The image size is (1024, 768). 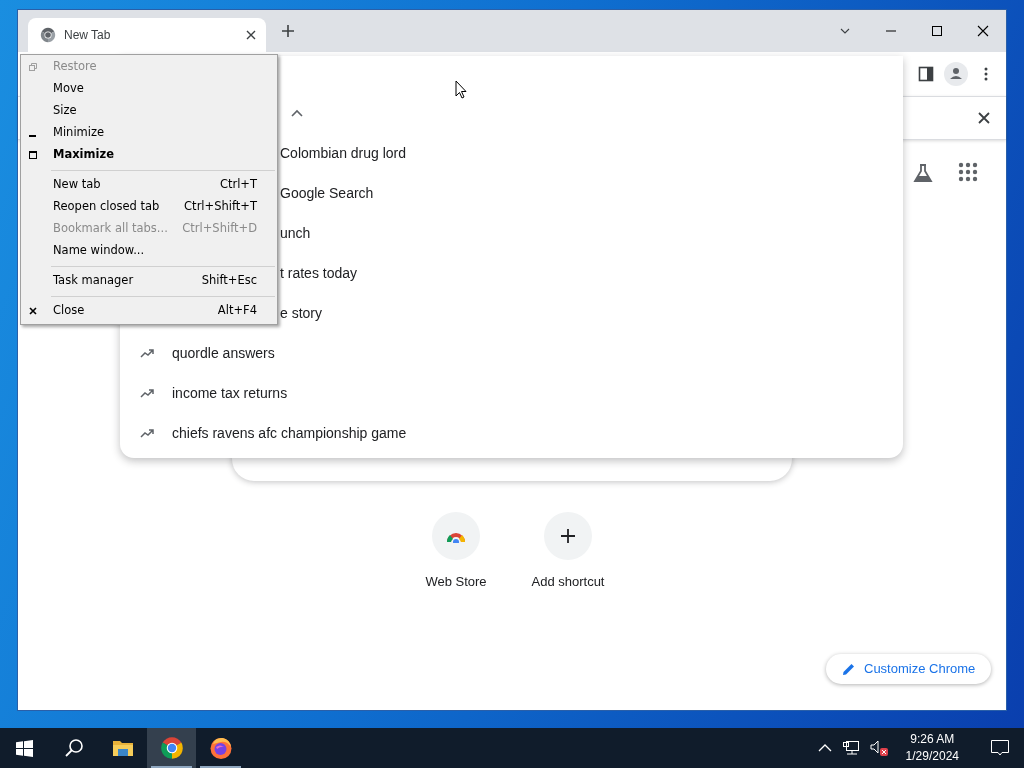 What do you see at coordinates (999, 748) in the screenshot?
I see `notification-icon` at bounding box center [999, 748].